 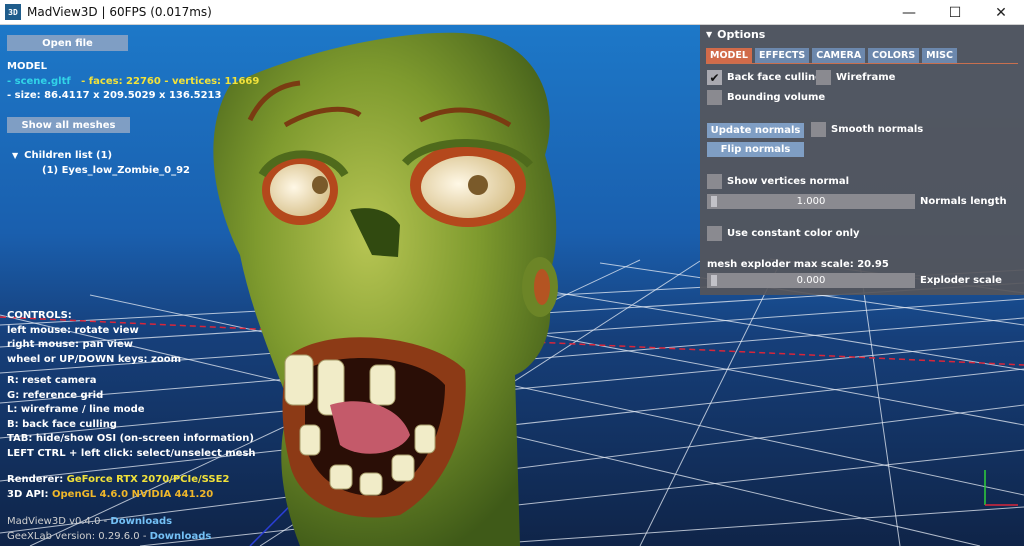 What do you see at coordinates (741, 34) in the screenshot?
I see `options-title: Options` at bounding box center [741, 34].